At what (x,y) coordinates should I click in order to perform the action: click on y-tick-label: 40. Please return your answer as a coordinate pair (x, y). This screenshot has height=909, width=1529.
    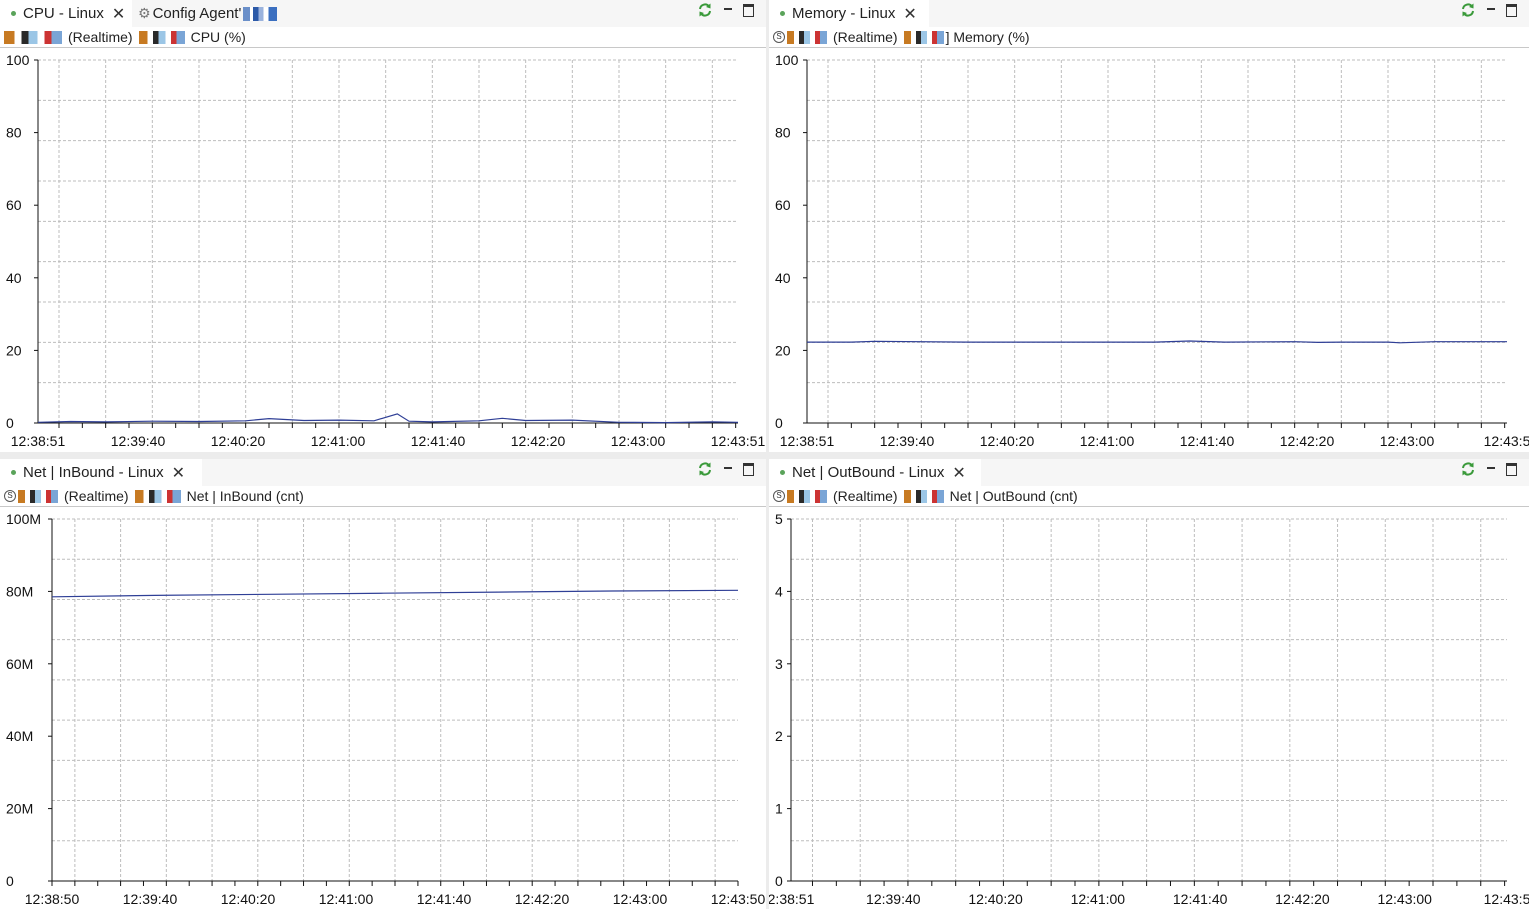
    Looking at the image, I should click on (14, 278).